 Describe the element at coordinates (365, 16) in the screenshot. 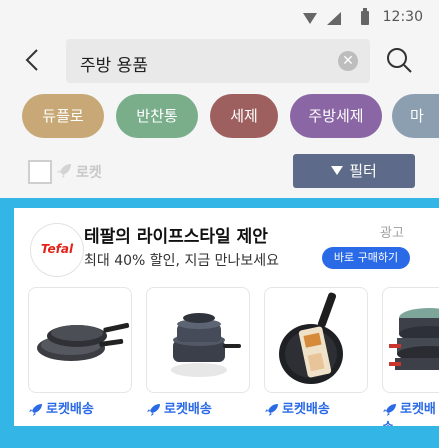

I see `battery-icon` at that location.